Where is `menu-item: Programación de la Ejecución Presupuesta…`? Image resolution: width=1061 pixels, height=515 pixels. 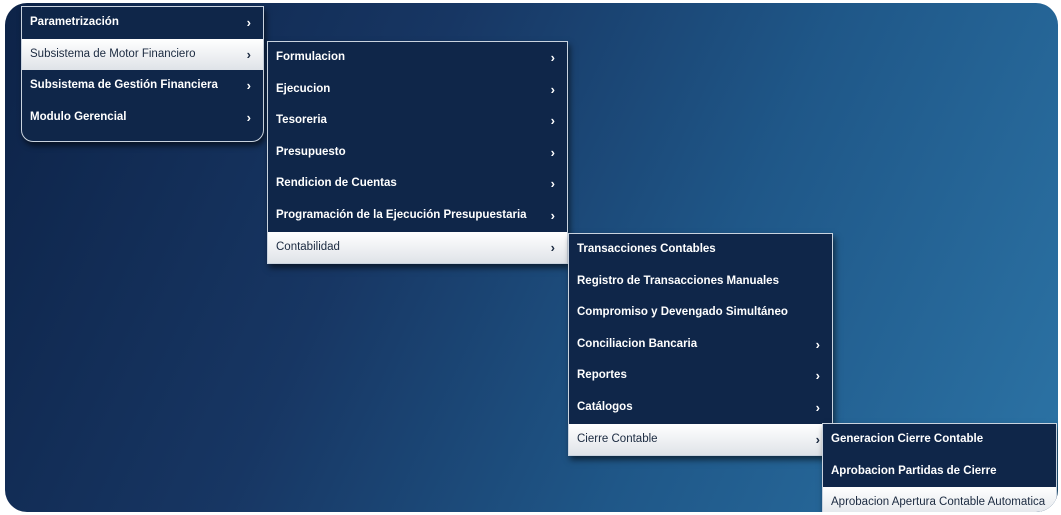
menu-item: Programación de la Ejecución Presupuesta… is located at coordinates (417, 216).